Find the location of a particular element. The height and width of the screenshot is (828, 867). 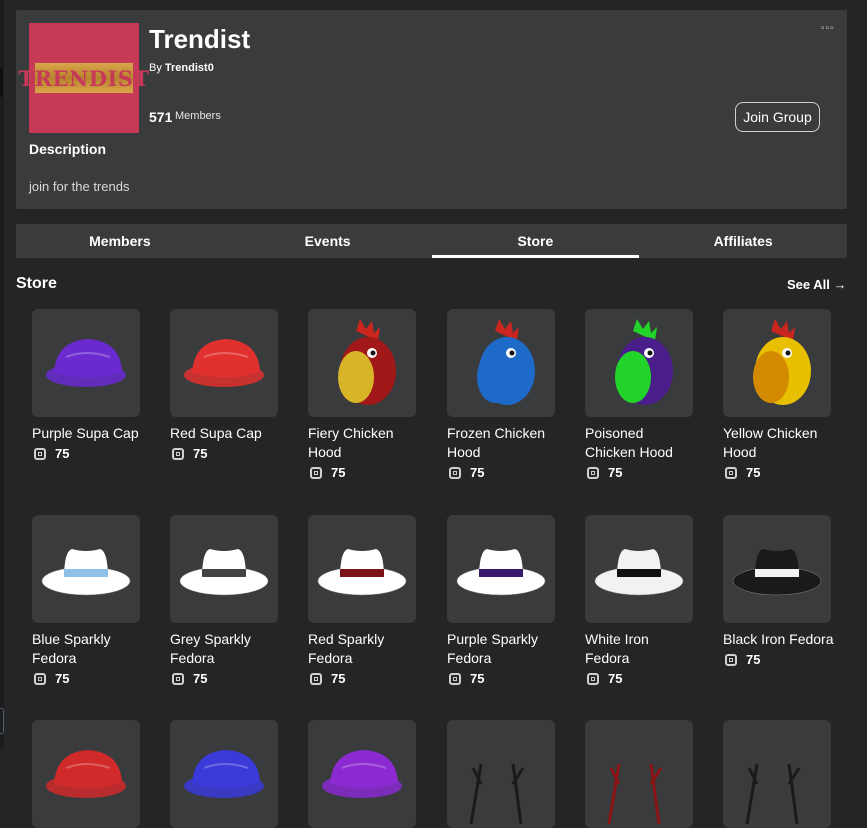

item-name: White Iron Fedora is located at coordinates (641, 649).